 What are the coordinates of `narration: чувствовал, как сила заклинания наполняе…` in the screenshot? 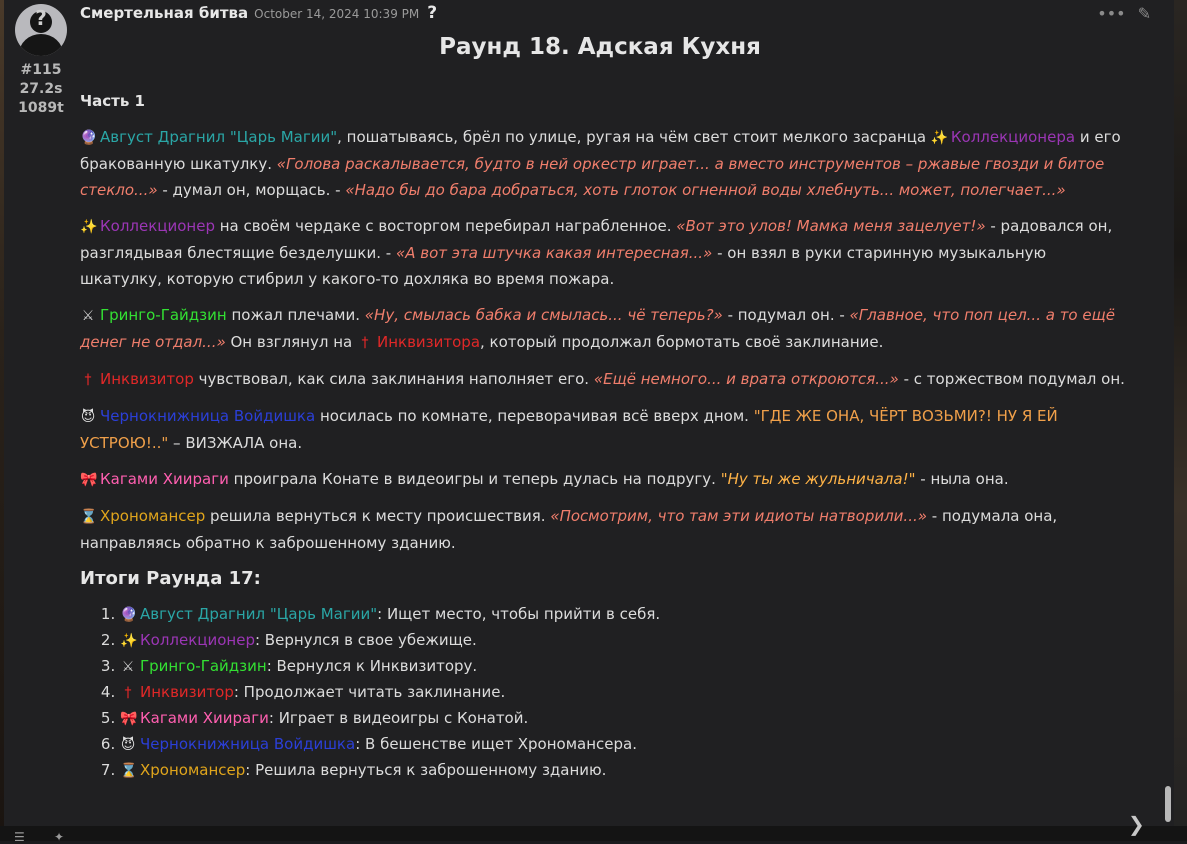 It's located at (393, 379).